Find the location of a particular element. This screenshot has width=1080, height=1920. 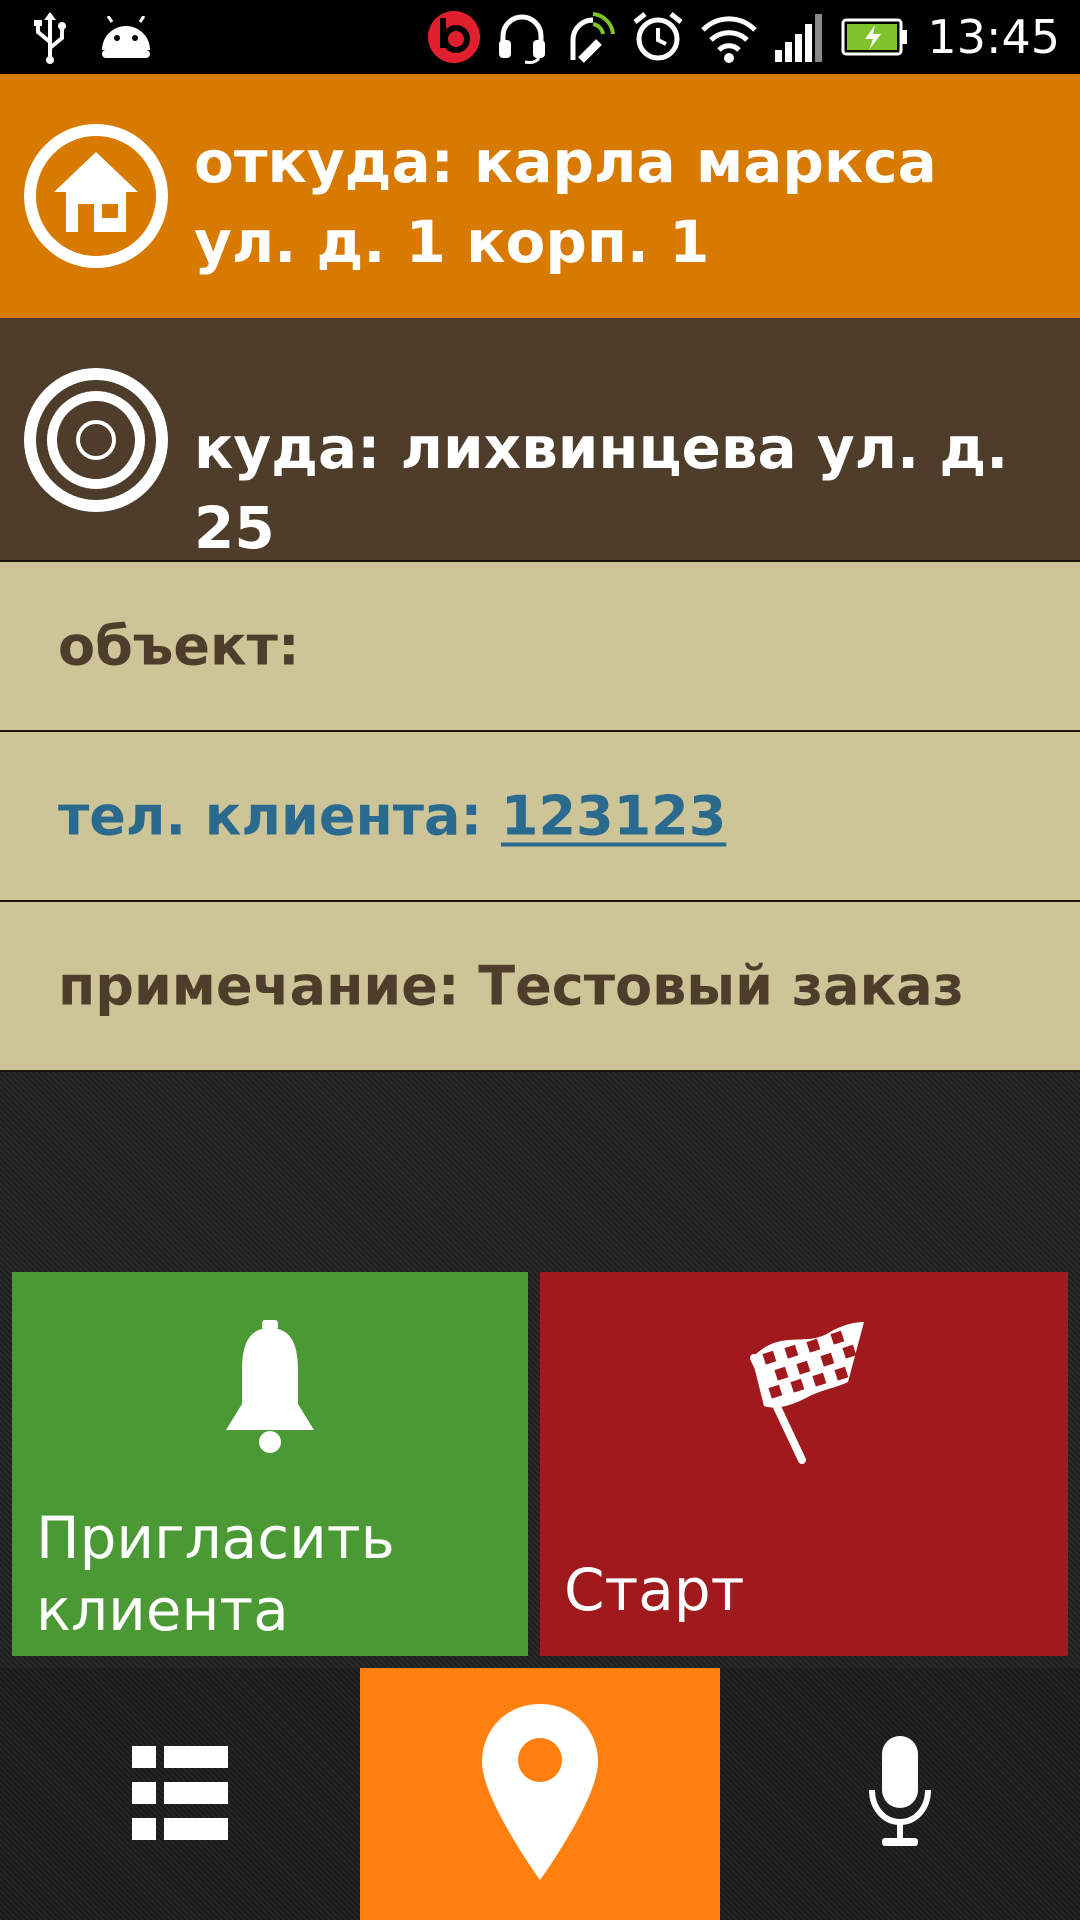

android-icon is located at coordinates (126, 38).